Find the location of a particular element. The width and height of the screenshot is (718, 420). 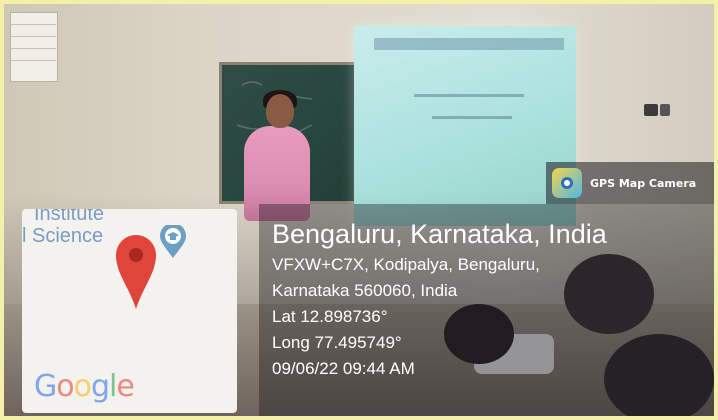

gps-map-camera-badge: GPS Map Camera is located at coordinates (630, 183).